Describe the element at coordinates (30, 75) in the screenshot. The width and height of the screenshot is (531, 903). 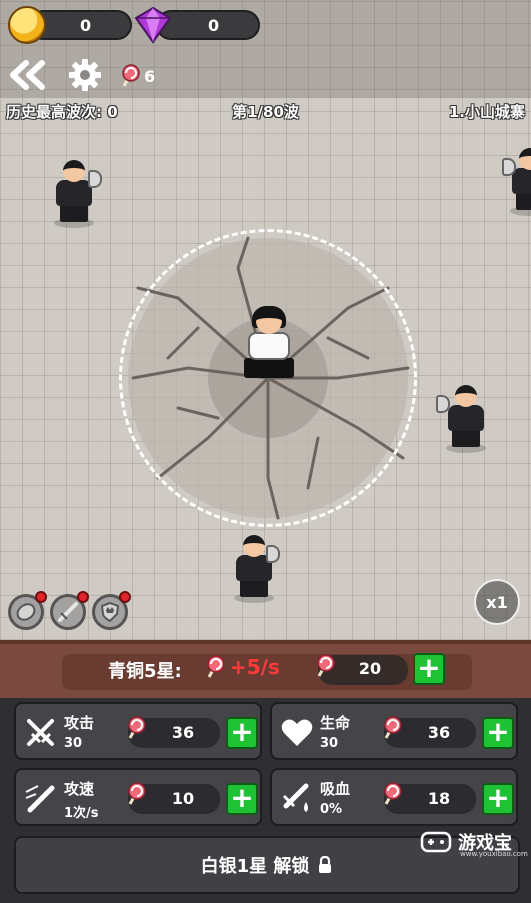
I see `back-icon` at that location.